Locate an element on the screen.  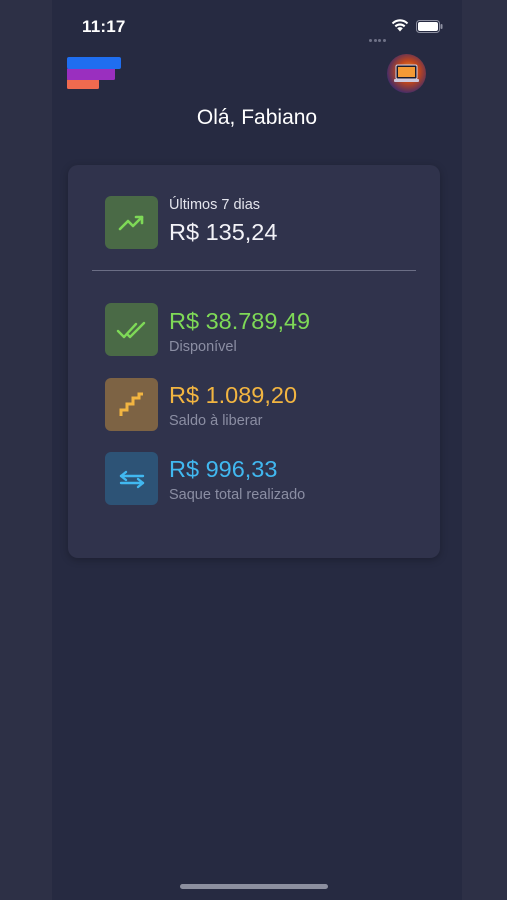
period-value: R$ 135,24 is located at coordinates (223, 232).